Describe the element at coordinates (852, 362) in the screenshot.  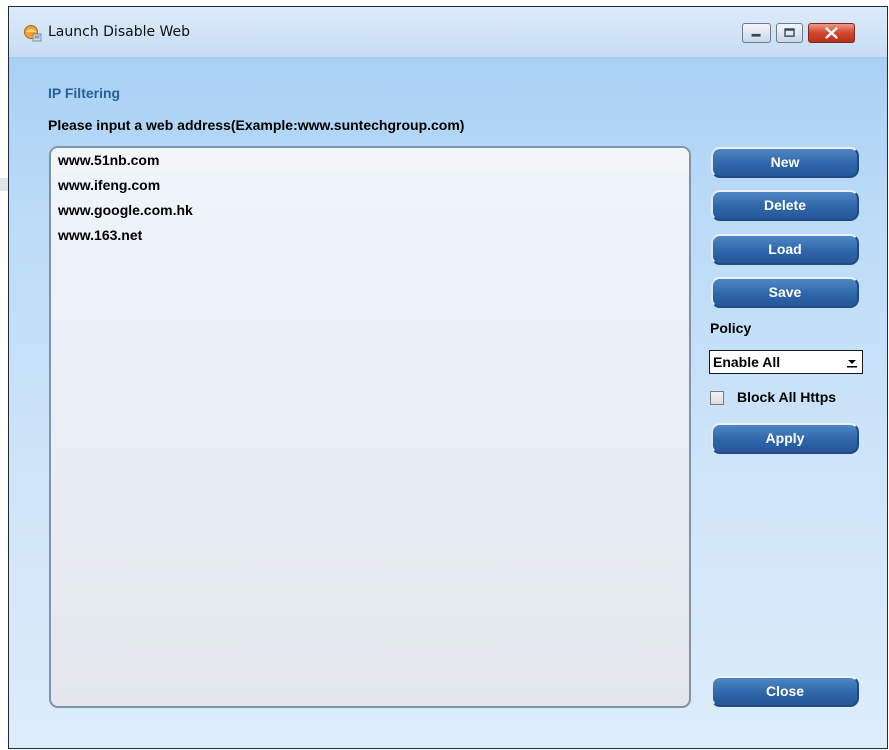
I see `chevron-down-icon` at that location.